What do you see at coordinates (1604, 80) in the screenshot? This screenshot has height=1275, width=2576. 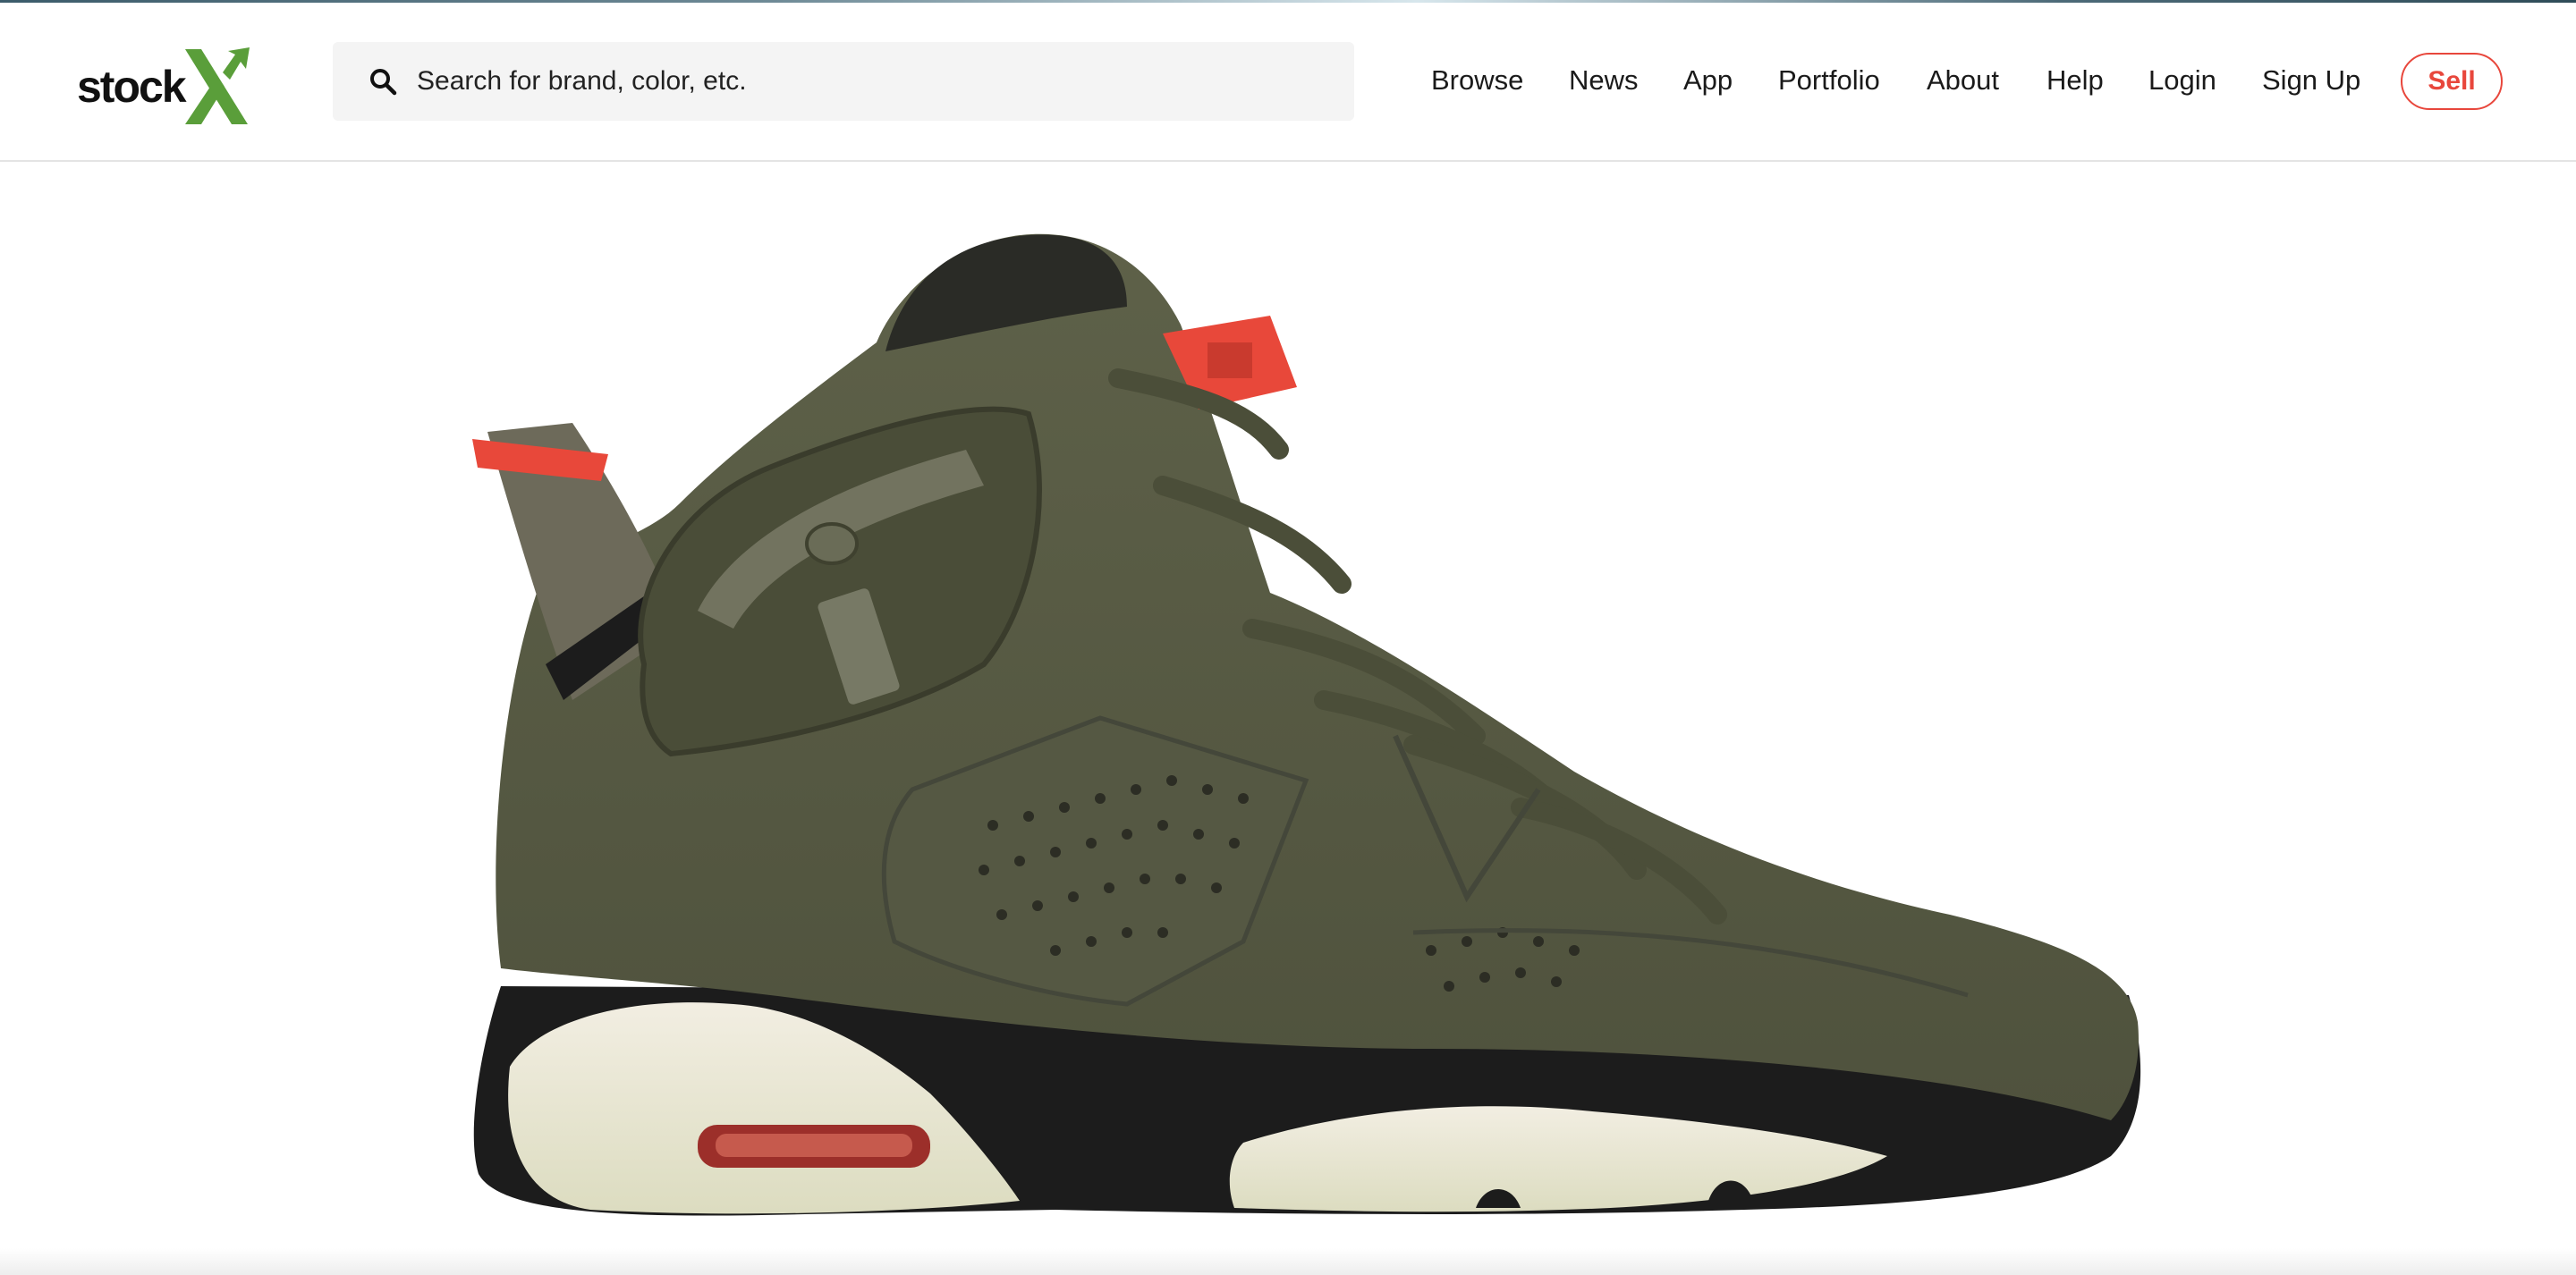 I see `nav-news: News` at bounding box center [1604, 80].